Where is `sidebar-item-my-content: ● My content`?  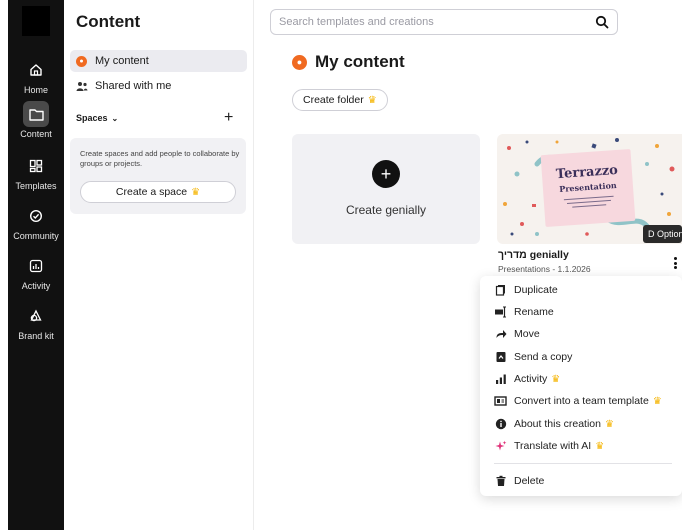 sidebar-item-my-content: ● My content is located at coordinates (158, 61).